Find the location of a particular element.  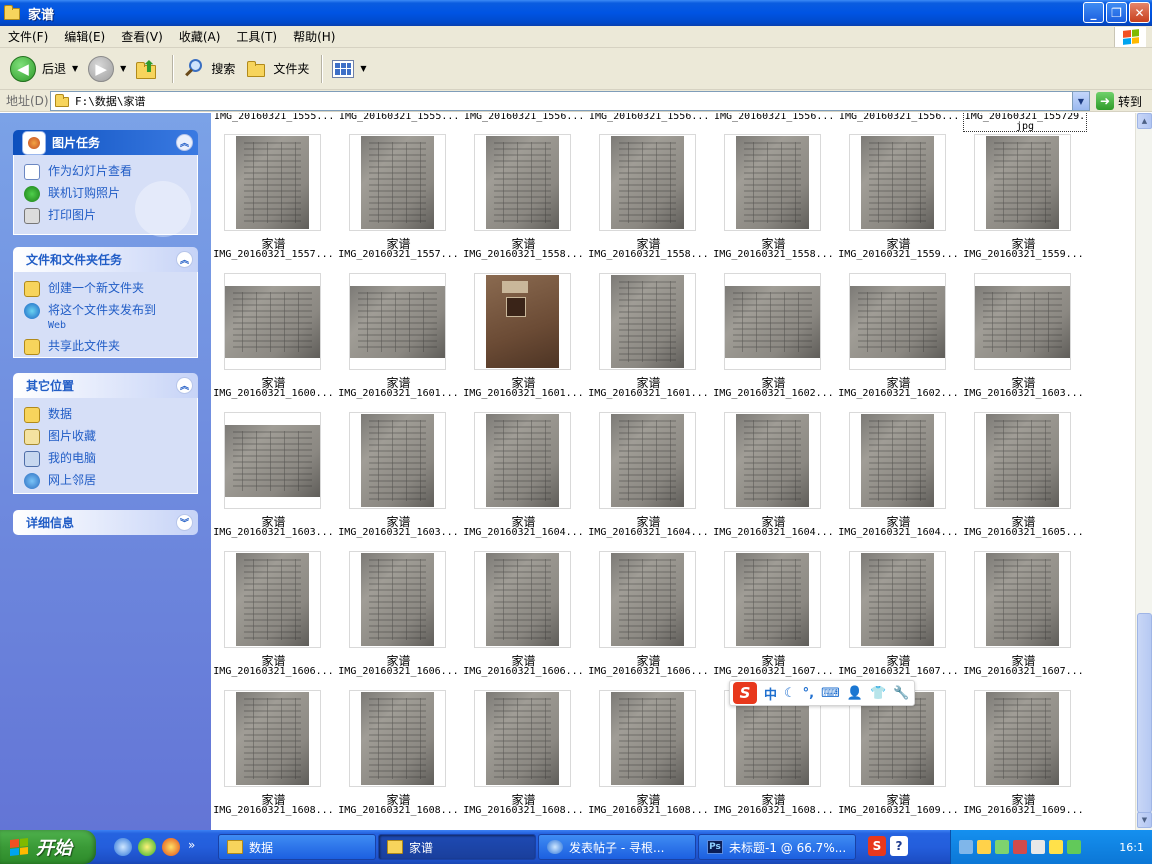

menu-tools: 工具(T) is located at coordinates (256, 36).